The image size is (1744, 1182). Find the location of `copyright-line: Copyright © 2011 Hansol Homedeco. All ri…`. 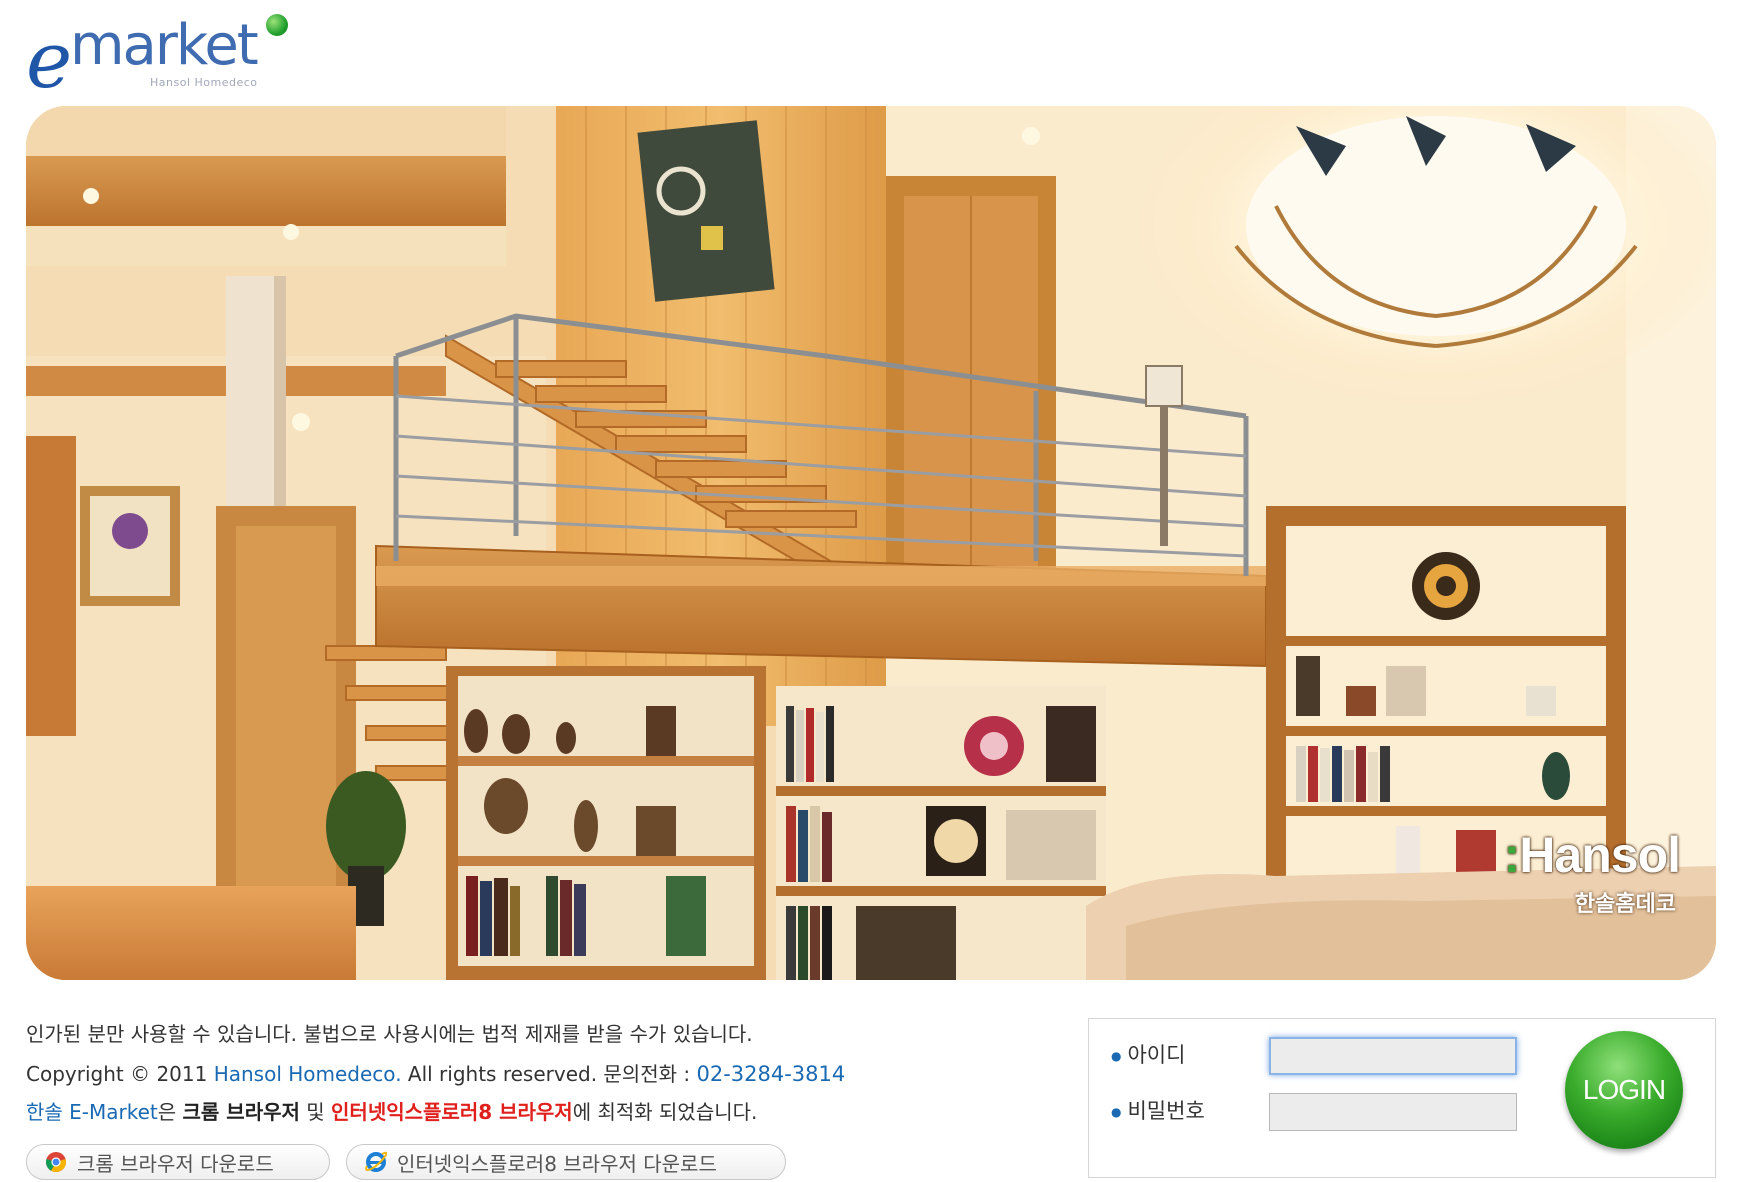

copyright-line: Copyright © 2011 Hansol Homedeco. All ri… is located at coordinates (435, 1074).